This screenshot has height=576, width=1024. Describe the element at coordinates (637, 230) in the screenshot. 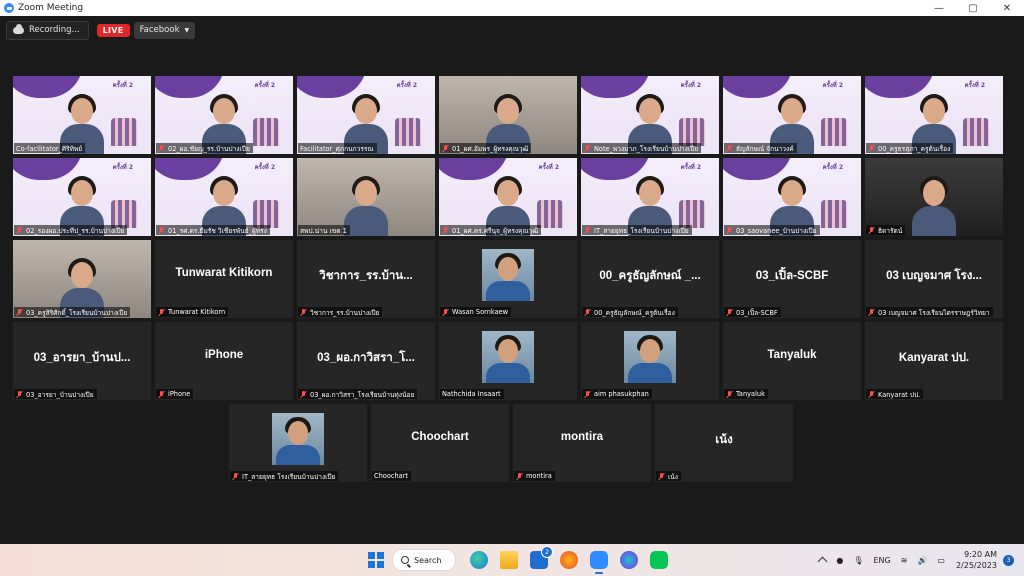

I see `participant-name-tag: IT_สายยุทธ_โรงเรียนบ้านปางเปีย` at that location.